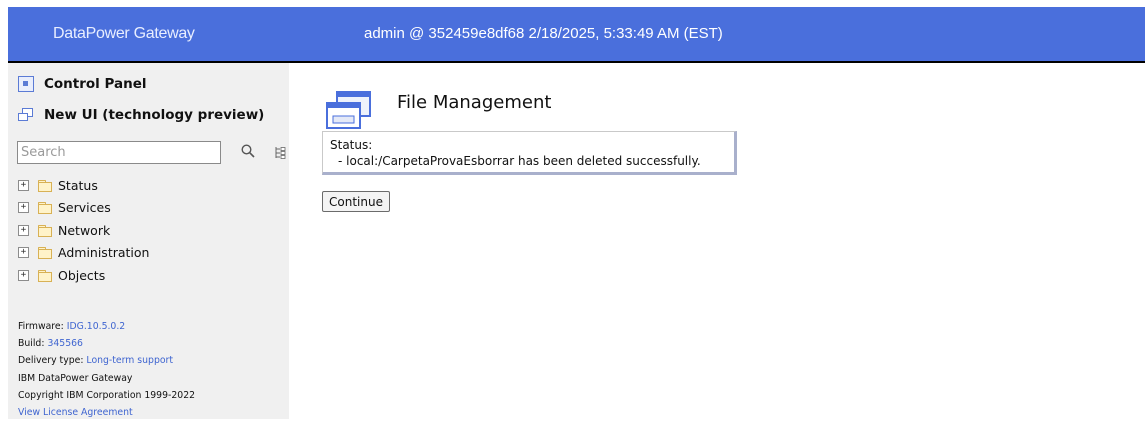 The image size is (1145, 421). Describe the element at coordinates (104, 253) in the screenshot. I see `tree-item-label: Administration` at that location.